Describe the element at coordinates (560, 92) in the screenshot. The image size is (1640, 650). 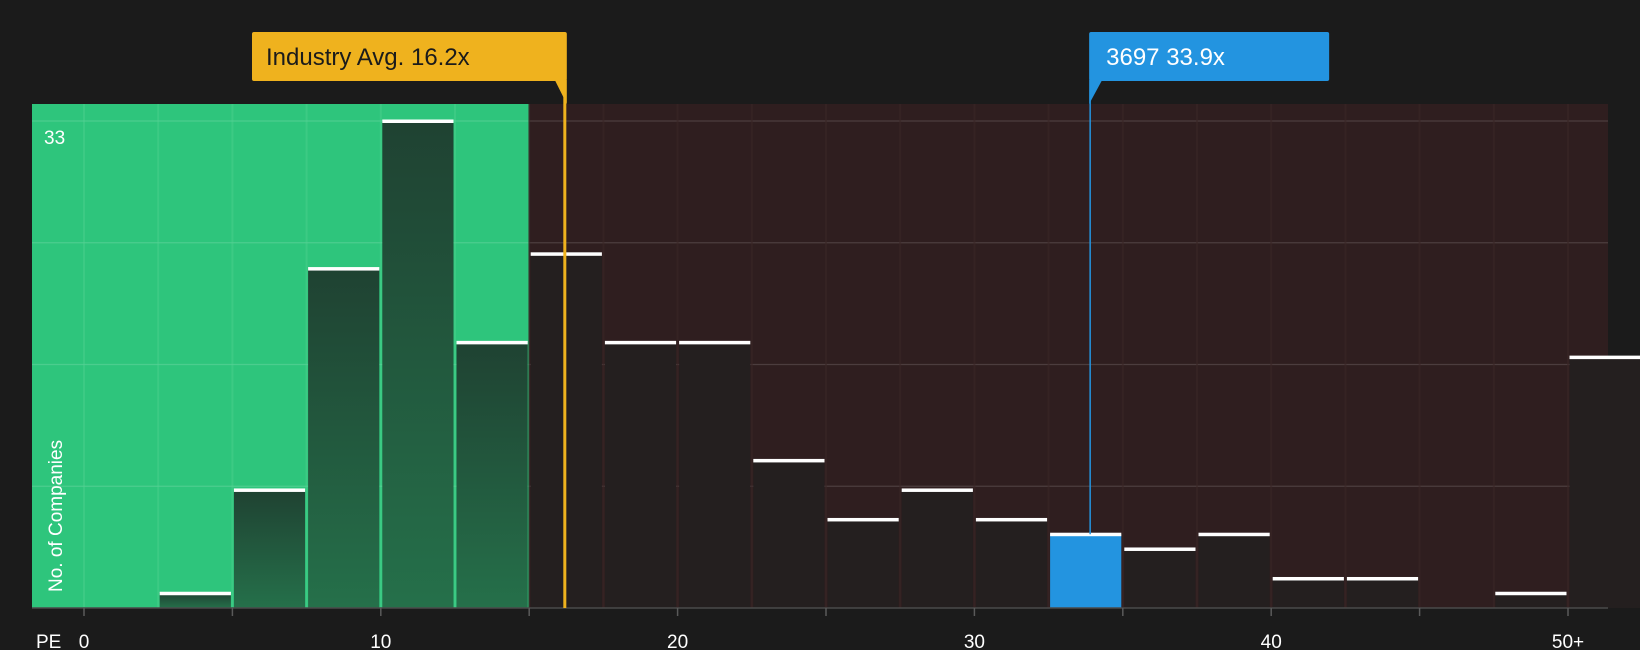
I see `industry-average-pointer` at that location.